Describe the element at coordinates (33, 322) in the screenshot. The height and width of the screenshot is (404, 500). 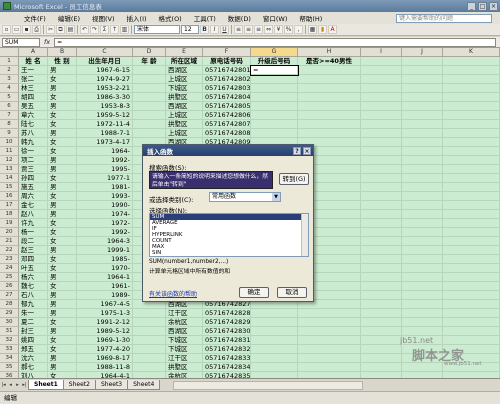
I see `table-cell: 夏二` at that location.